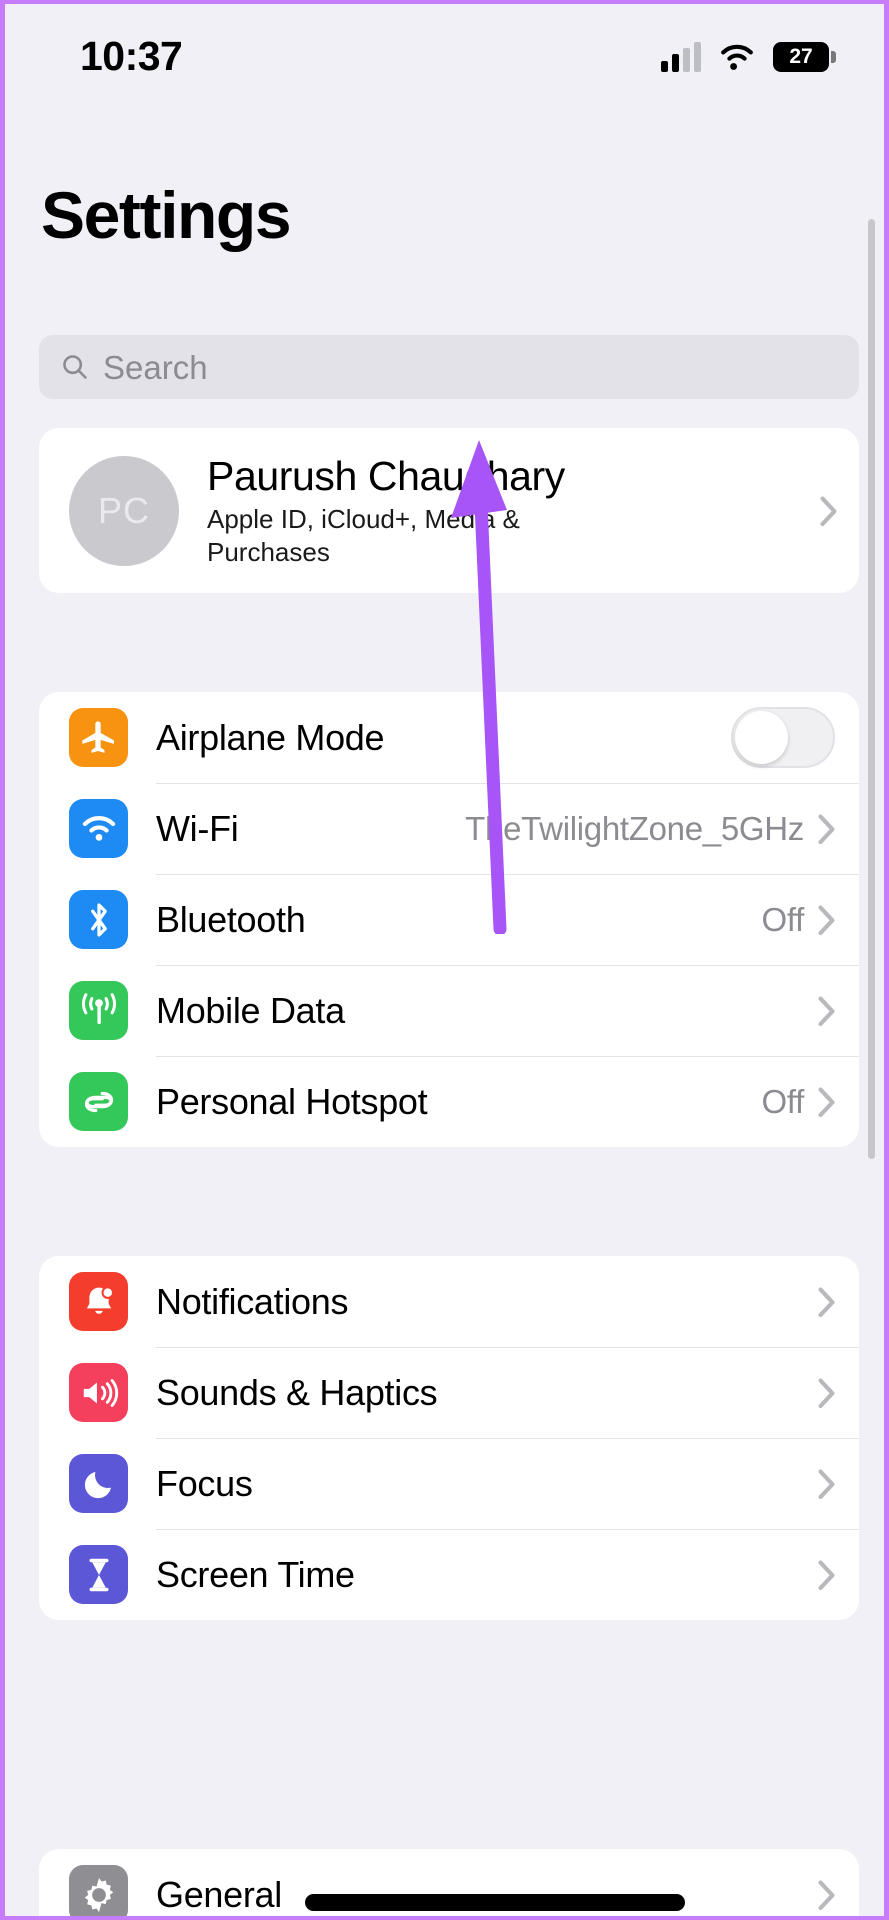  Describe the element at coordinates (449, 1010) in the screenshot. I see `settings-row-mobile-data: Mobile Data` at that location.